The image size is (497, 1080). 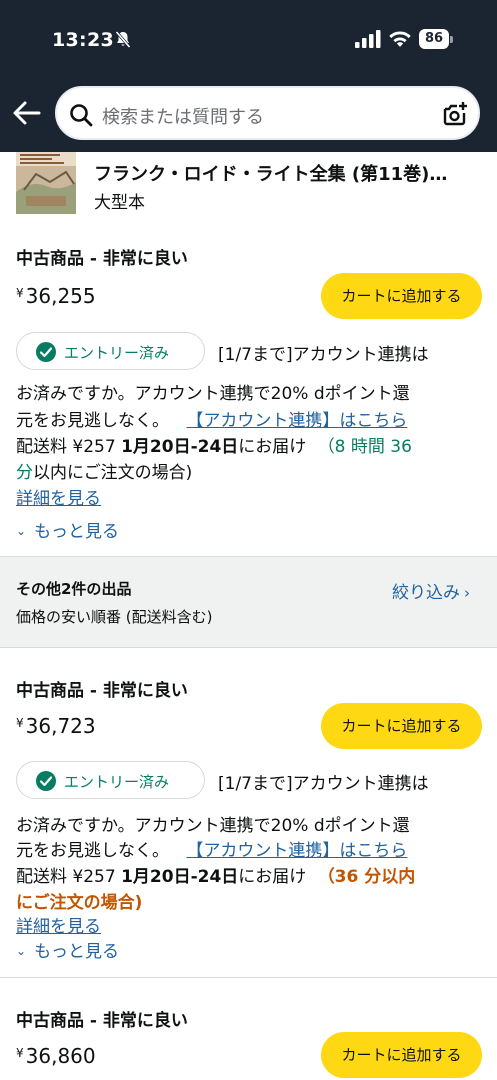 I want to click on search-bar: 検索または質問する, so click(x=267, y=113).